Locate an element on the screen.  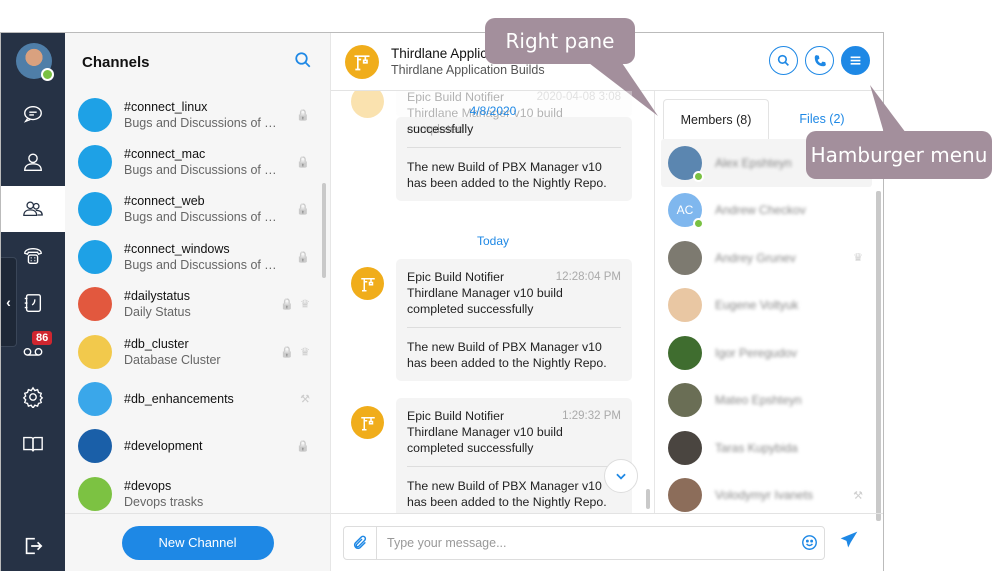
message-input-box is located at coordinates (584, 542).